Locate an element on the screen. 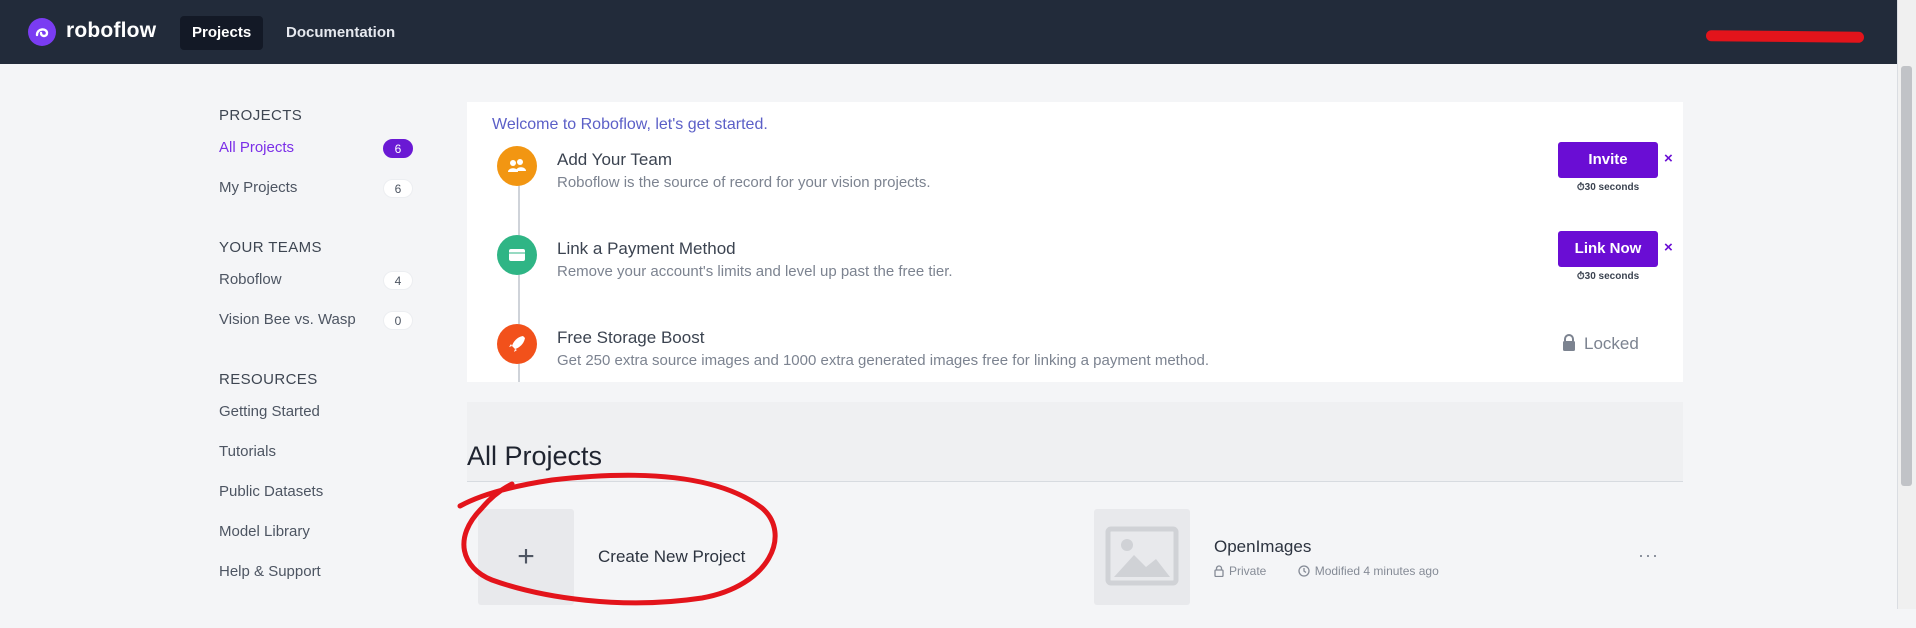  sidebar-item-label: My Projects is located at coordinates (258, 187).